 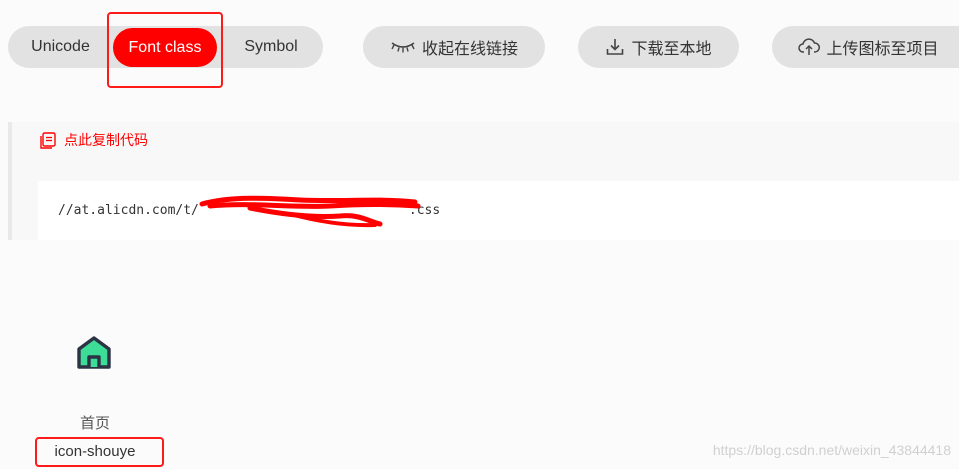 What do you see at coordinates (48, 140) in the screenshot?
I see `copy-icon` at bounding box center [48, 140].